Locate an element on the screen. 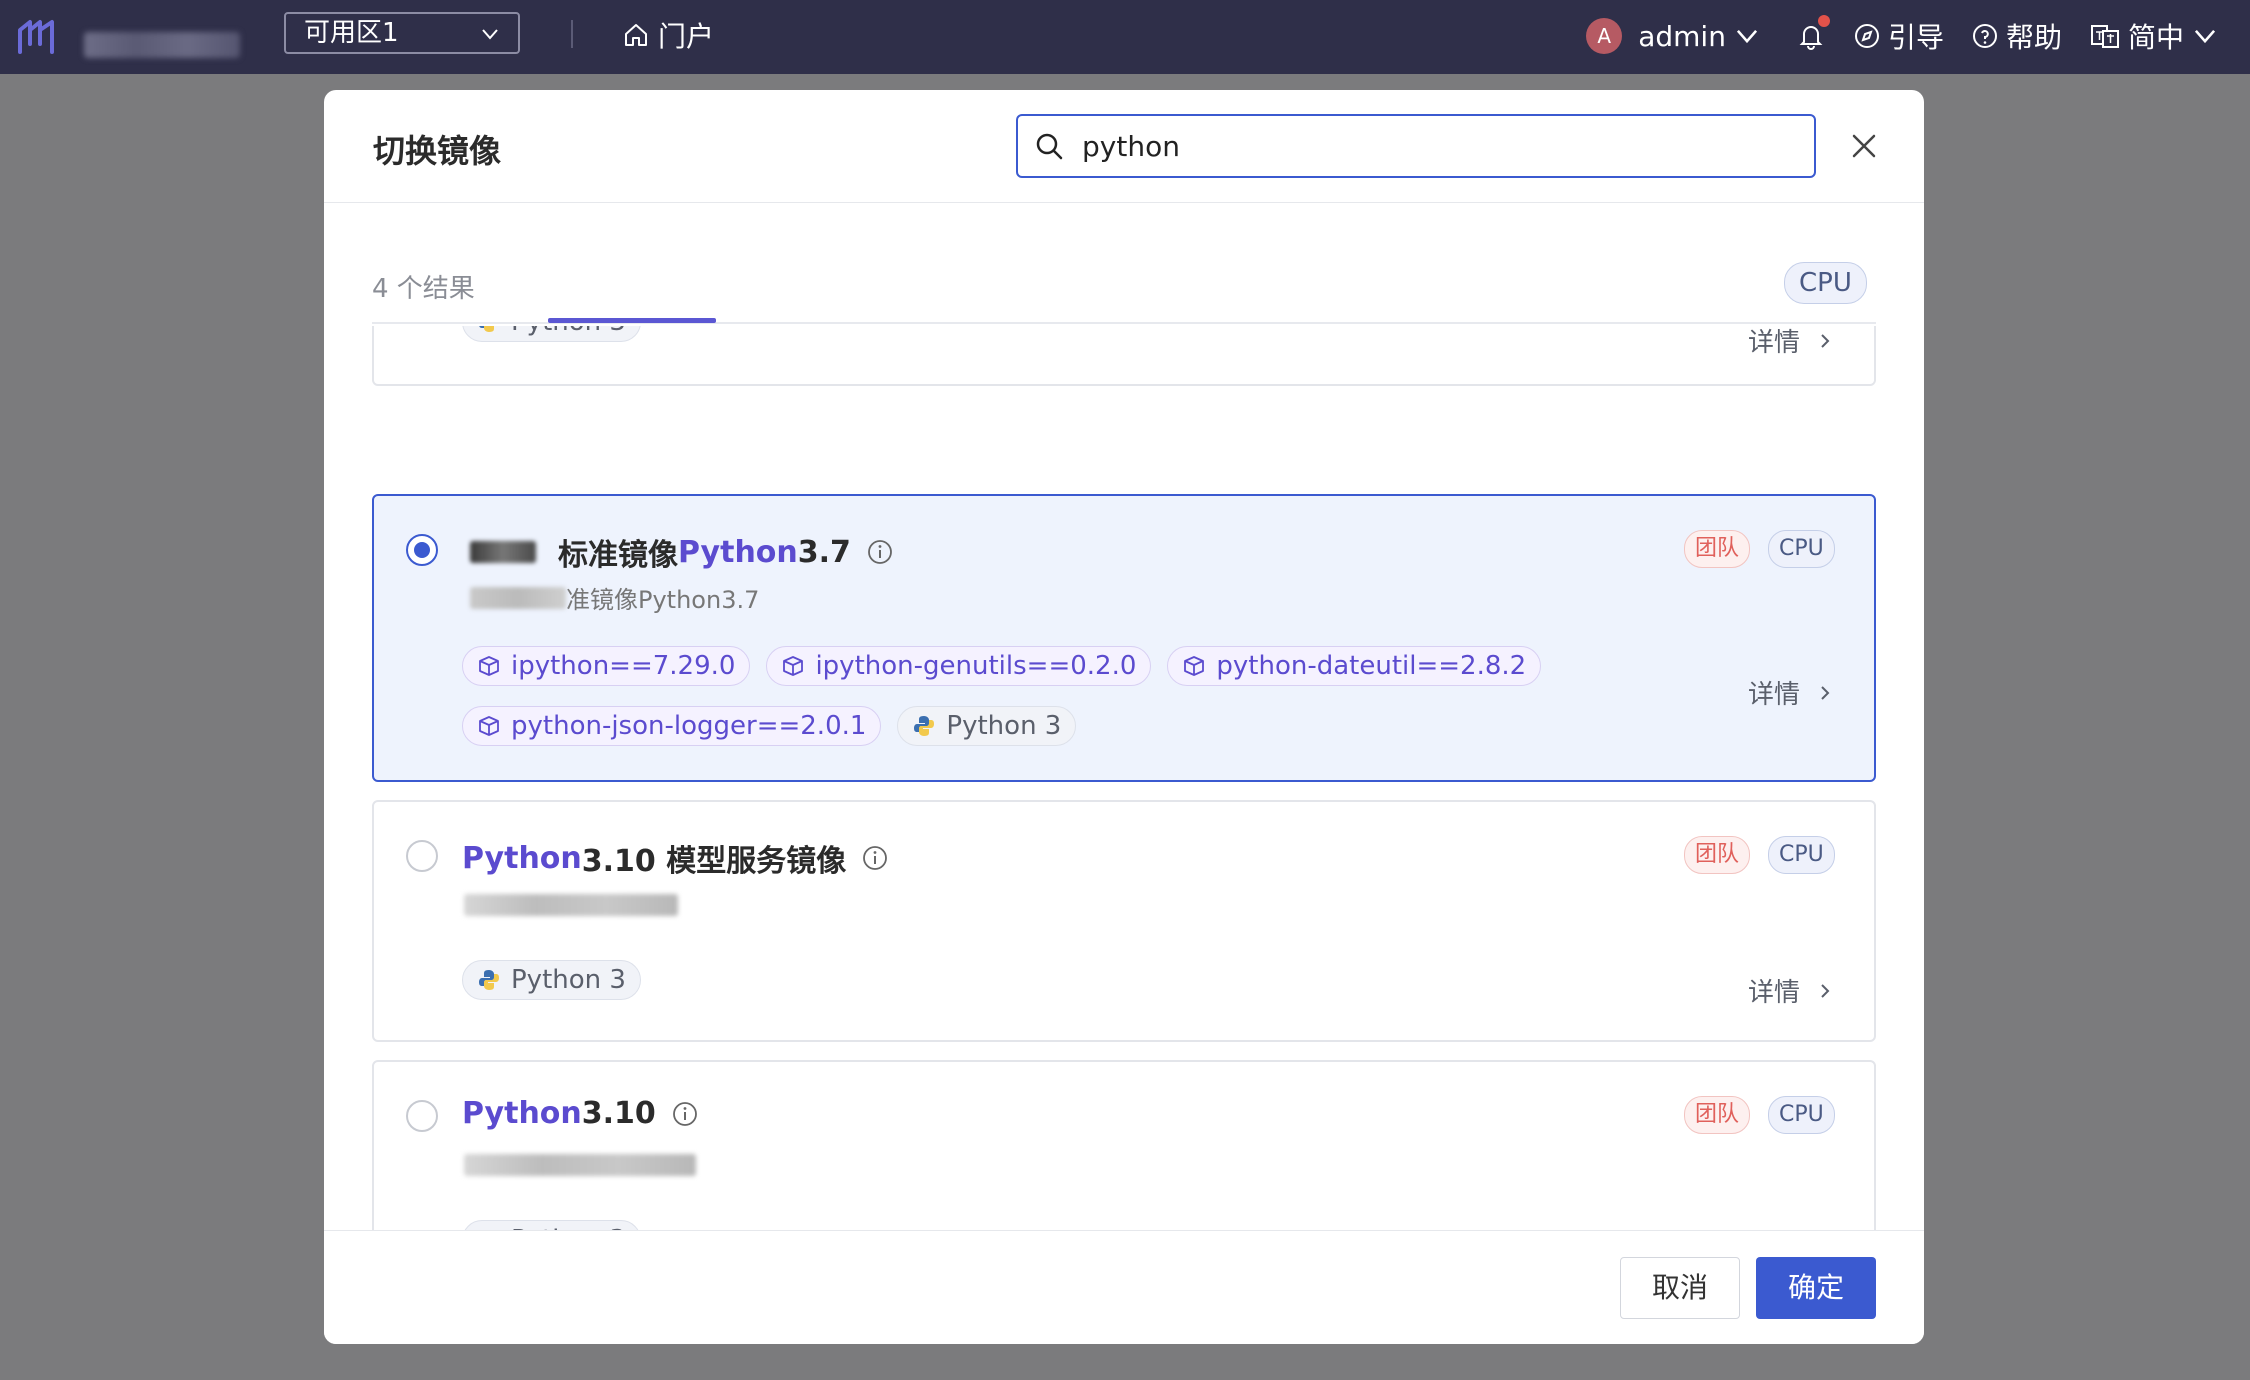 The width and height of the screenshot is (2250, 1380). search-icon is located at coordinates (1049, 146).